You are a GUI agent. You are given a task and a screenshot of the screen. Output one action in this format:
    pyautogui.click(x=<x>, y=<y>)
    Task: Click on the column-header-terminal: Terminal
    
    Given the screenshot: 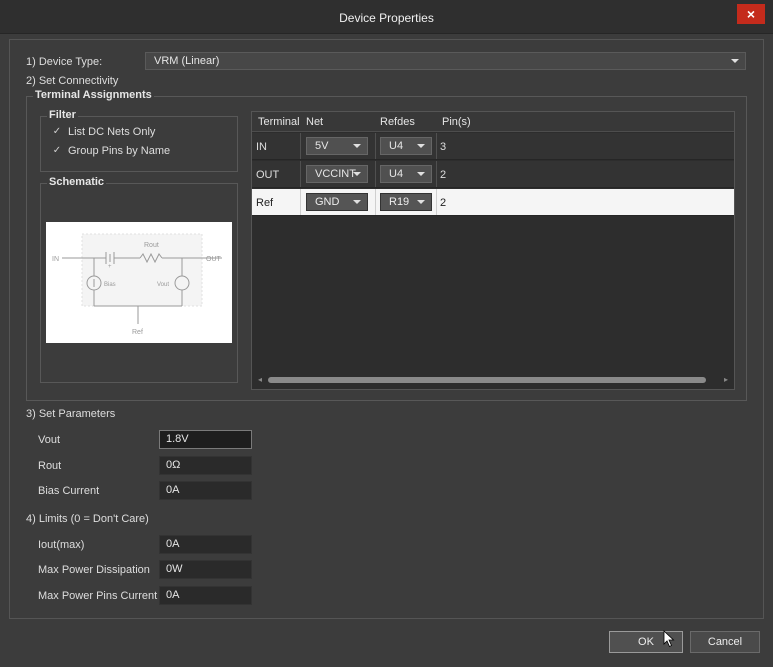 What is the action you would take?
    pyautogui.click(x=279, y=122)
    